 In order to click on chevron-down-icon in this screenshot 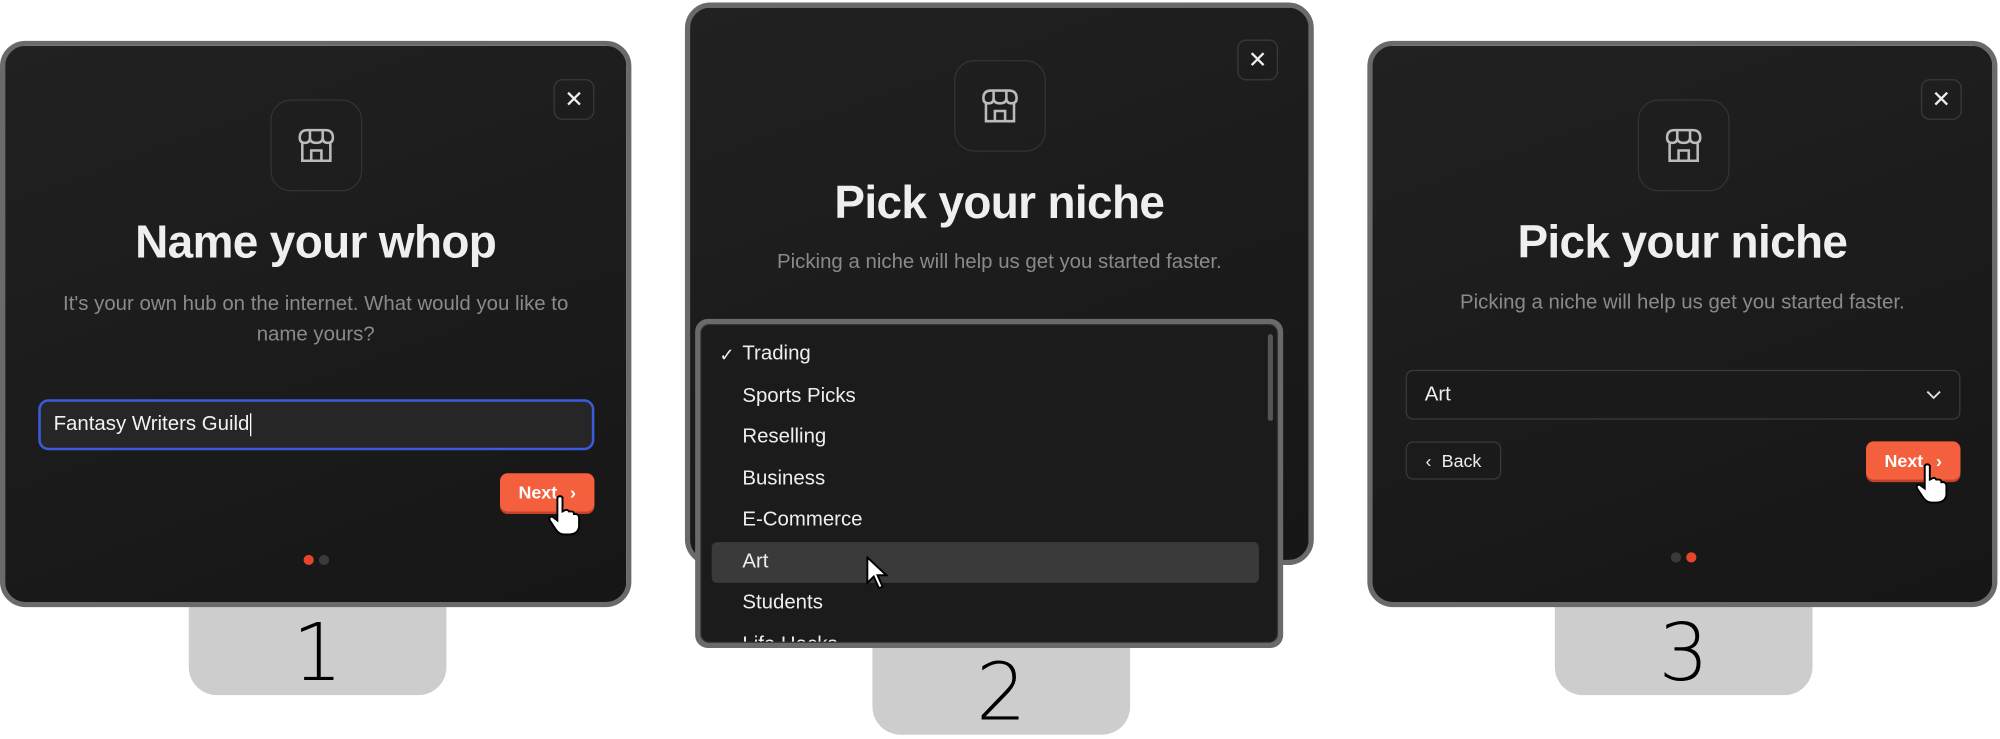, I will do `click(1933, 394)`.